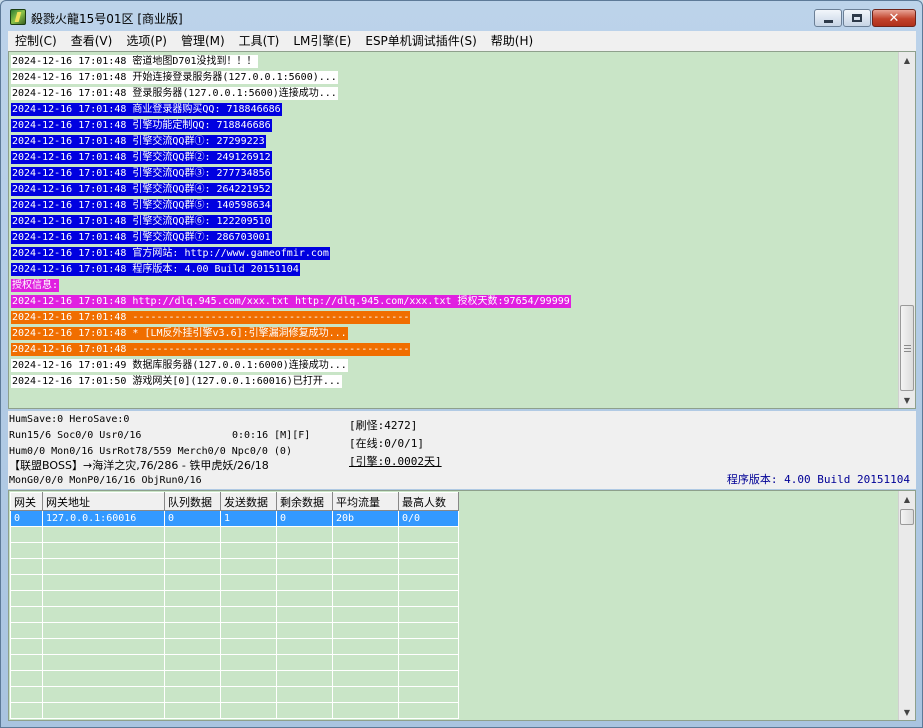  What do you see at coordinates (512, 41) in the screenshot?
I see `menu-help: 帮助(H)` at bounding box center [512, 41].